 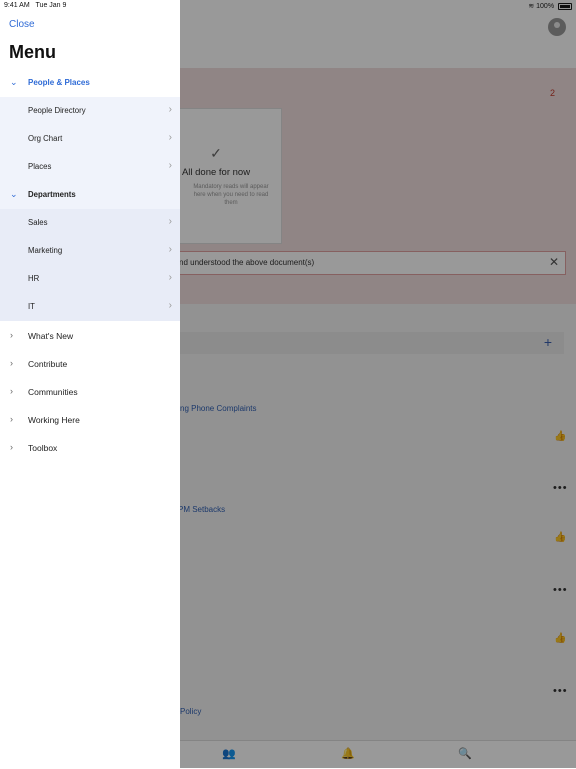 I want to click on menu-item-it: IT ›, so click(x=90, y=307).